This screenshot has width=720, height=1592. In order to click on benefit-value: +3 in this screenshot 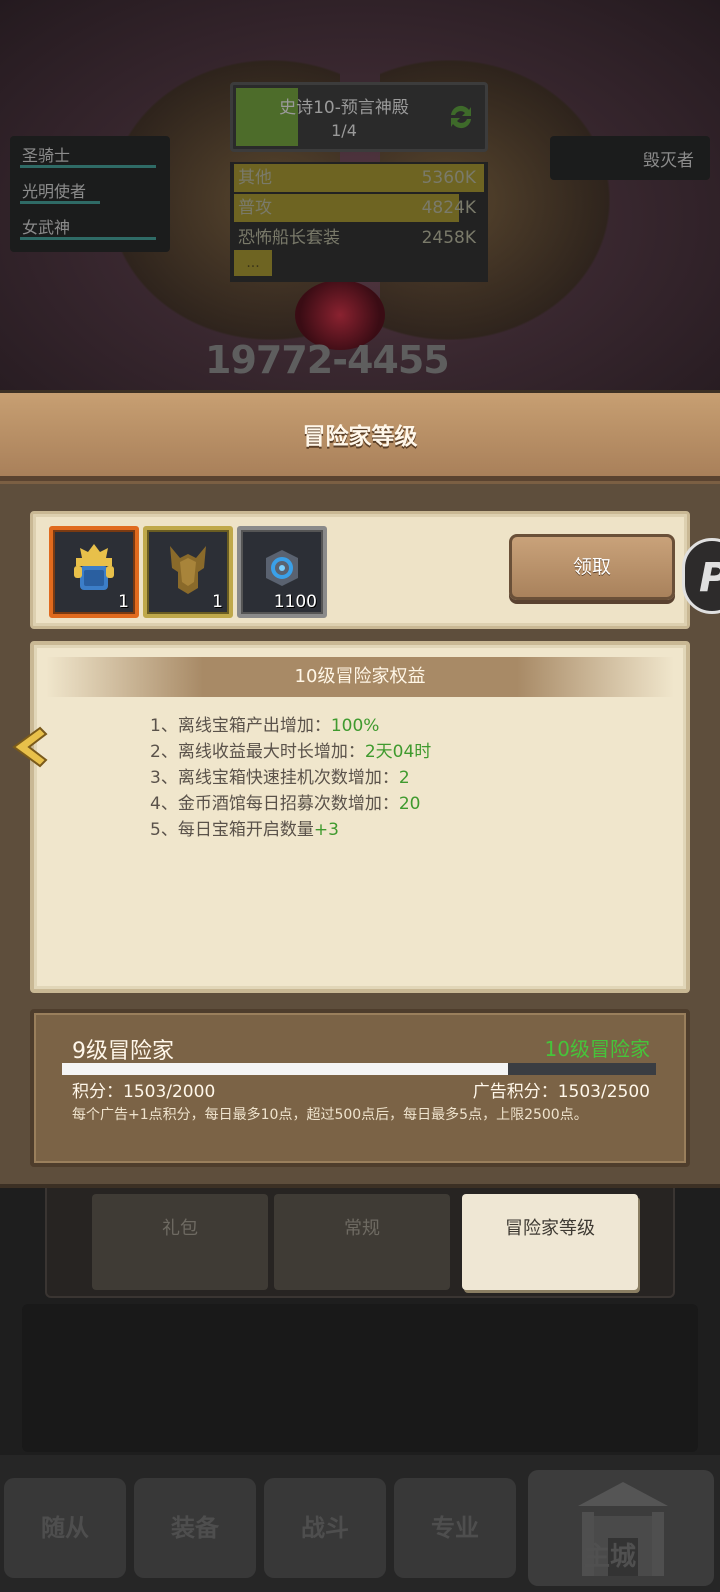, I will do `click(326, 830)`.